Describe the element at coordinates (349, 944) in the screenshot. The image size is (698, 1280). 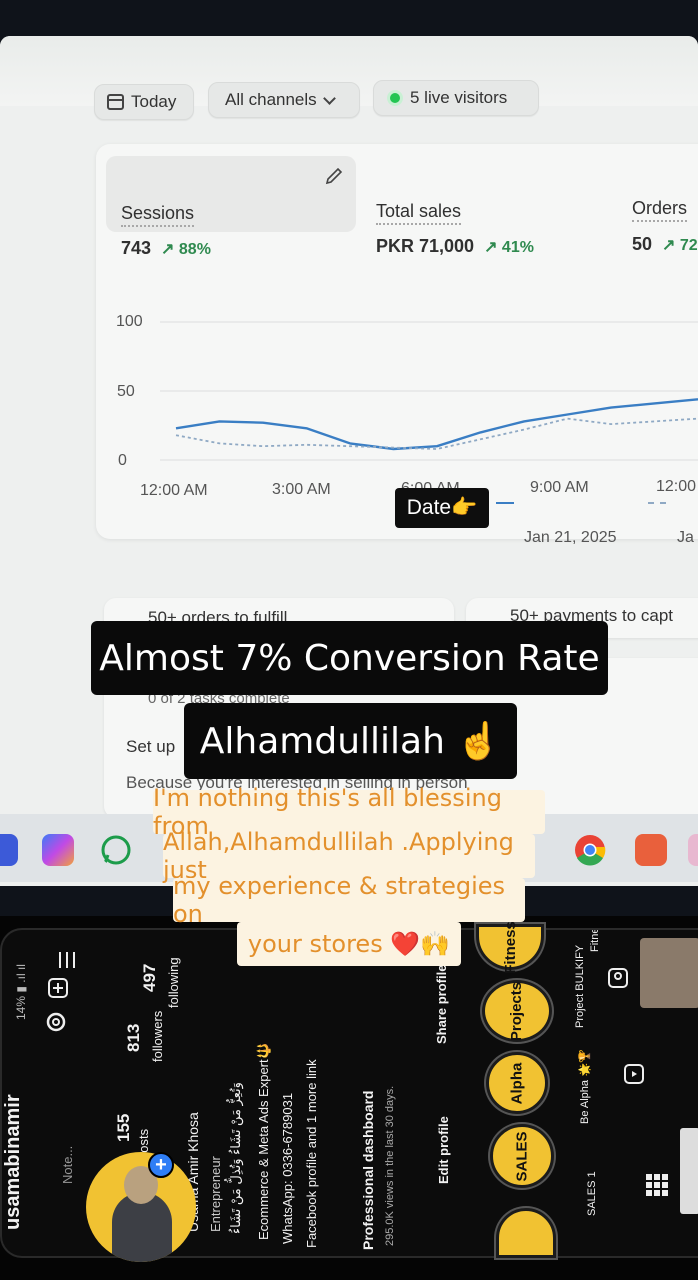
I see `blessing-line: your stores ❤️🙌` at that location.